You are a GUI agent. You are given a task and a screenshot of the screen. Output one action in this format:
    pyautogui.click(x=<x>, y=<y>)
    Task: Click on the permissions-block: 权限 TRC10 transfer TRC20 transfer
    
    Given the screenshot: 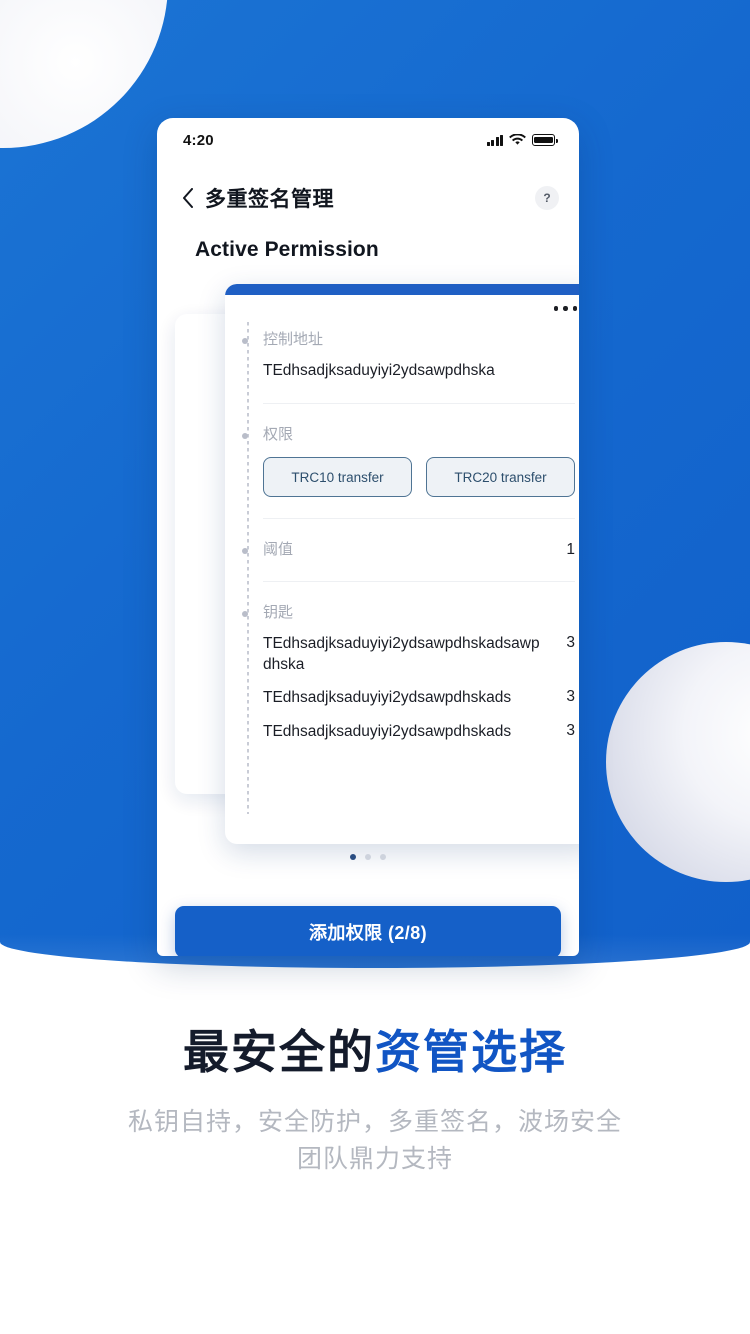 What is the action you would take?
    pyautogui.click(x=408, y=461)
    